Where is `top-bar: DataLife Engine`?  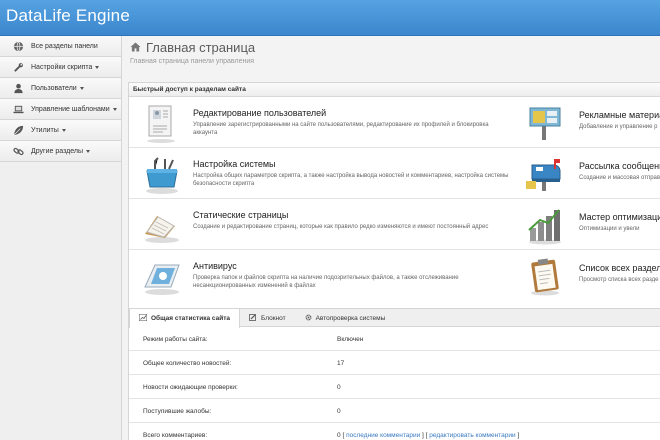
top-bar: DataLife Engine is located at coordinates (330, 18).